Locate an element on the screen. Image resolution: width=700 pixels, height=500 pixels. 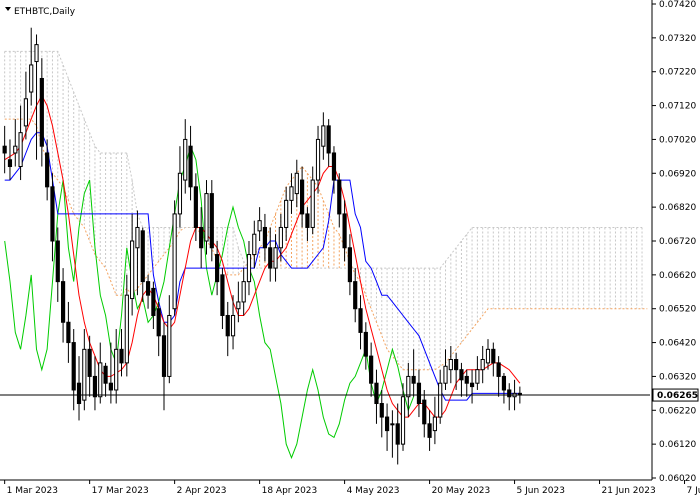
chart-title: ETHBTC,Daily is located at coordinates (45, 12).